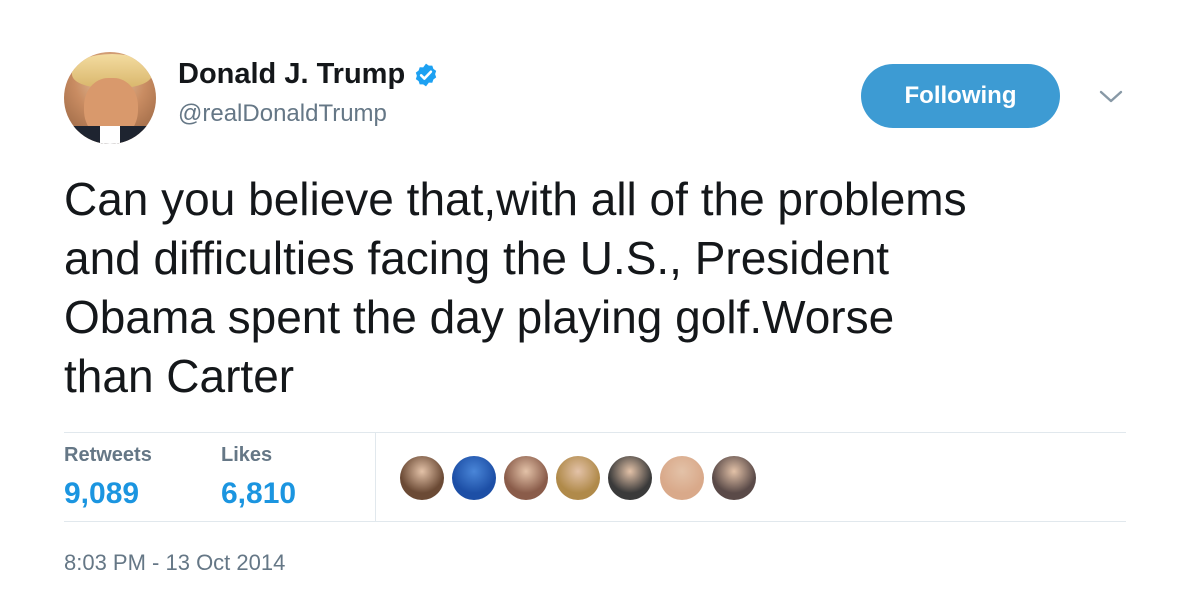 Image resolution: width=1199 pixels, height=595 pixels. I want to click on retweets-label: Retweets, so click(108, 455).